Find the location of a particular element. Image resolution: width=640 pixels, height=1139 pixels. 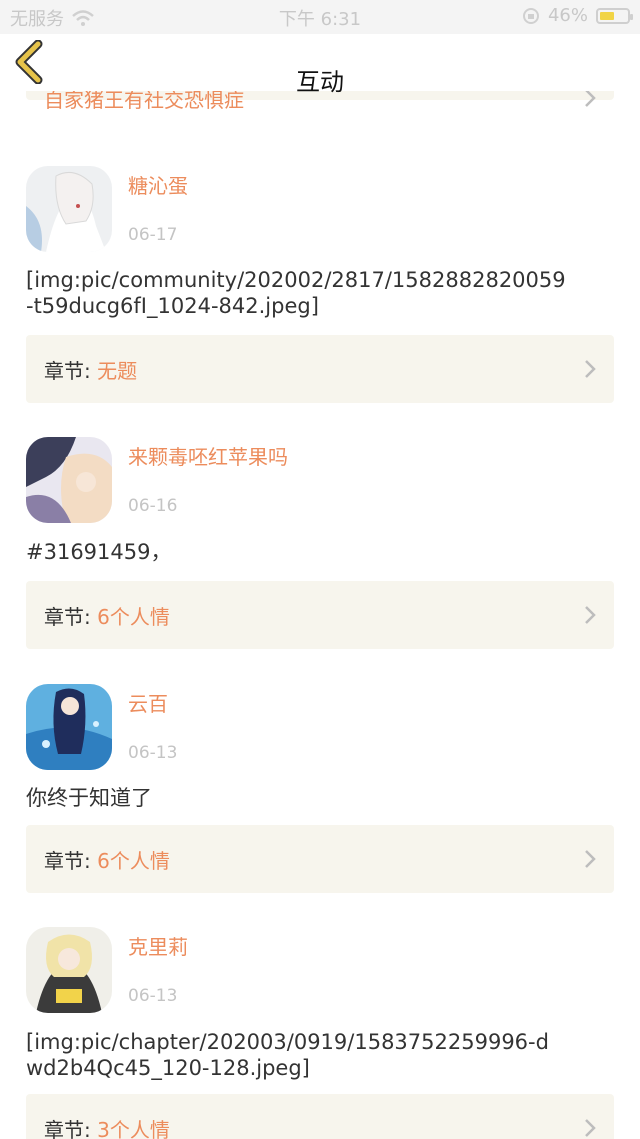

chapter-card: 章节: 无题 is located at coordinates (320, 369).